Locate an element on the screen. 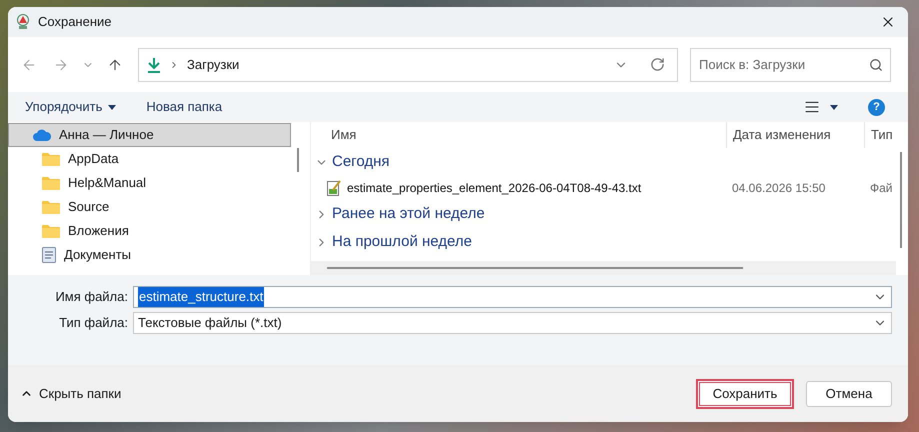  hide-folders-button: Скрыть папки is located at coordinates (71, 394).